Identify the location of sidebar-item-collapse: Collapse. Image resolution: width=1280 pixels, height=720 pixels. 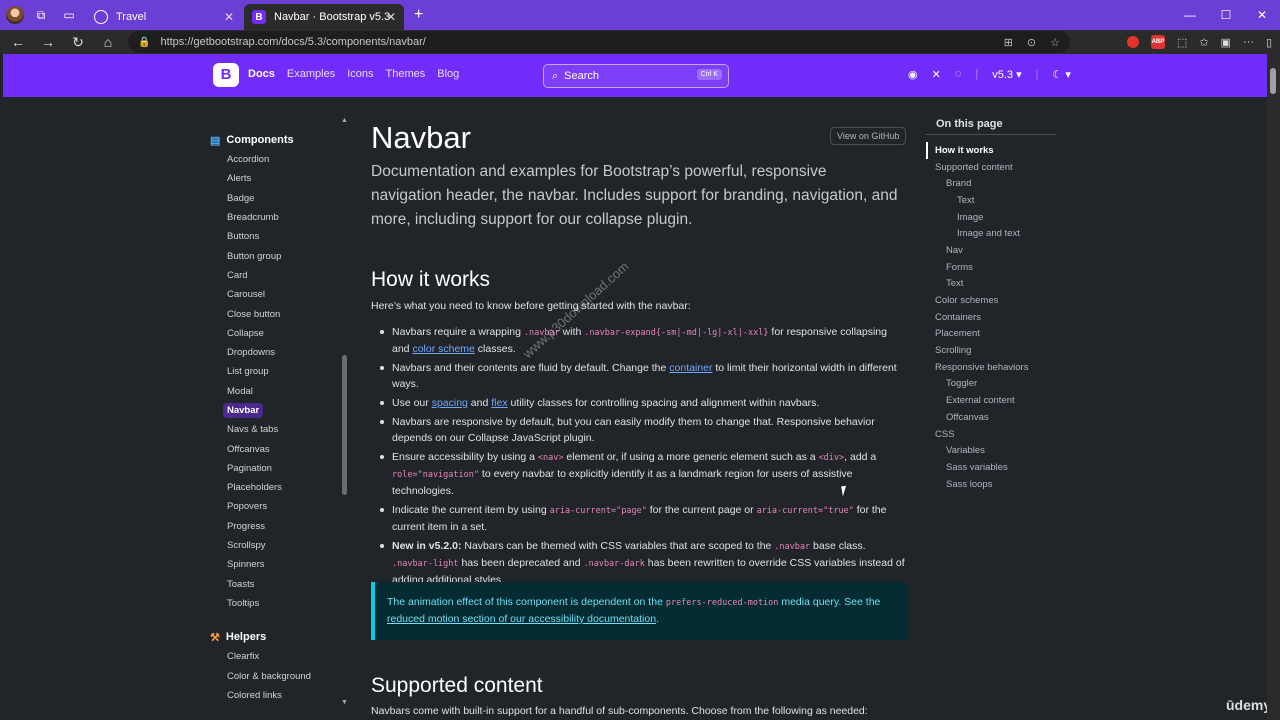
(273, 333).